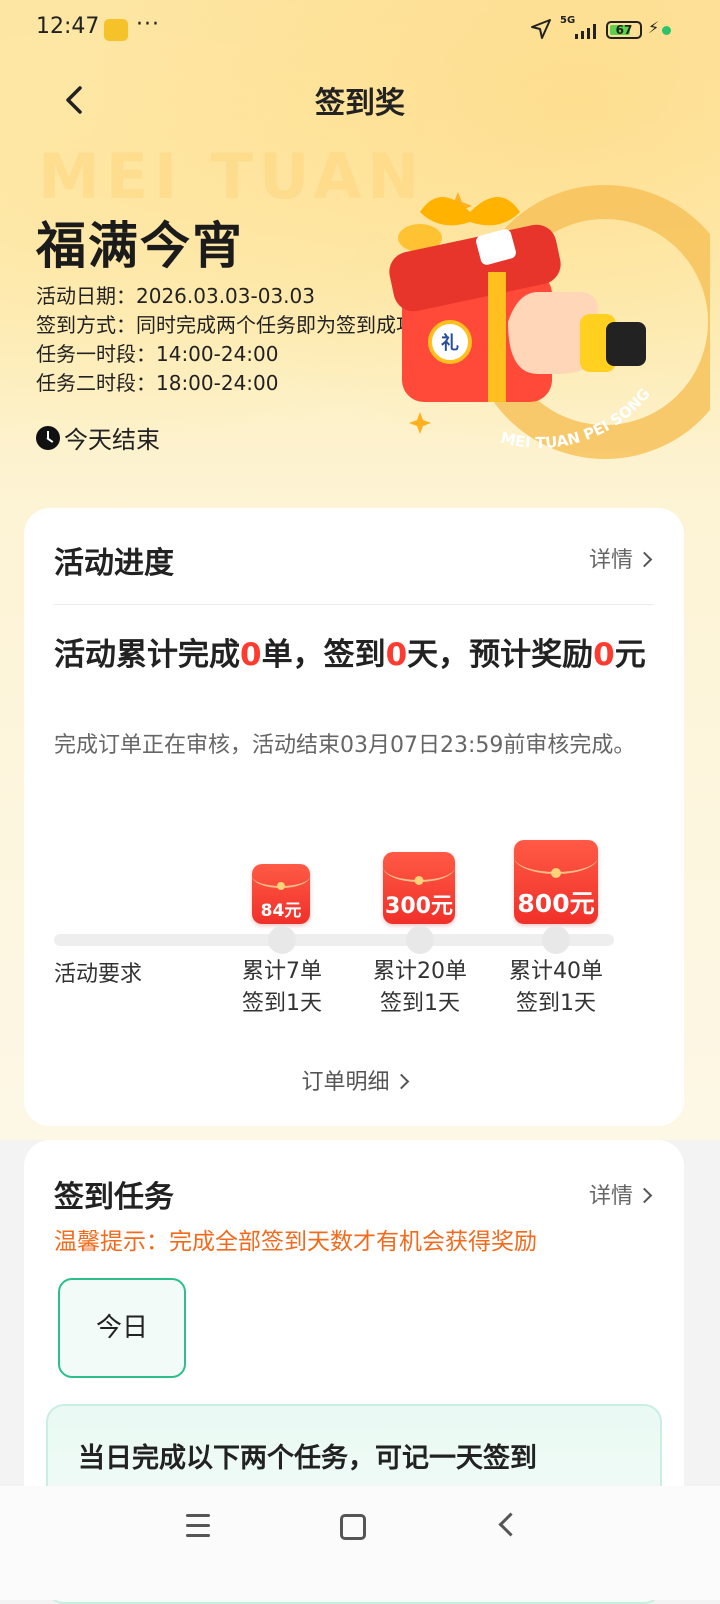 This screenshot has height=1604, width=720. What do you see at coordinates (251, 655) in the screenshot?
I see `orders-count: 0` at bounding box center [251, 655].